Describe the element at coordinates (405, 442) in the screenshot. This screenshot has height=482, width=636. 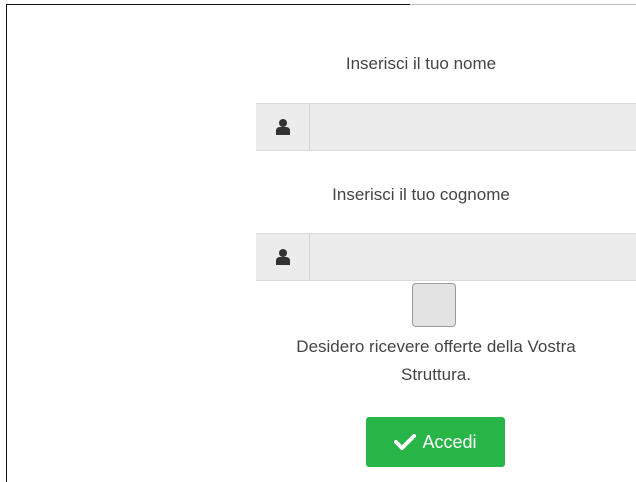
I see `checkmark-icon` at that location.